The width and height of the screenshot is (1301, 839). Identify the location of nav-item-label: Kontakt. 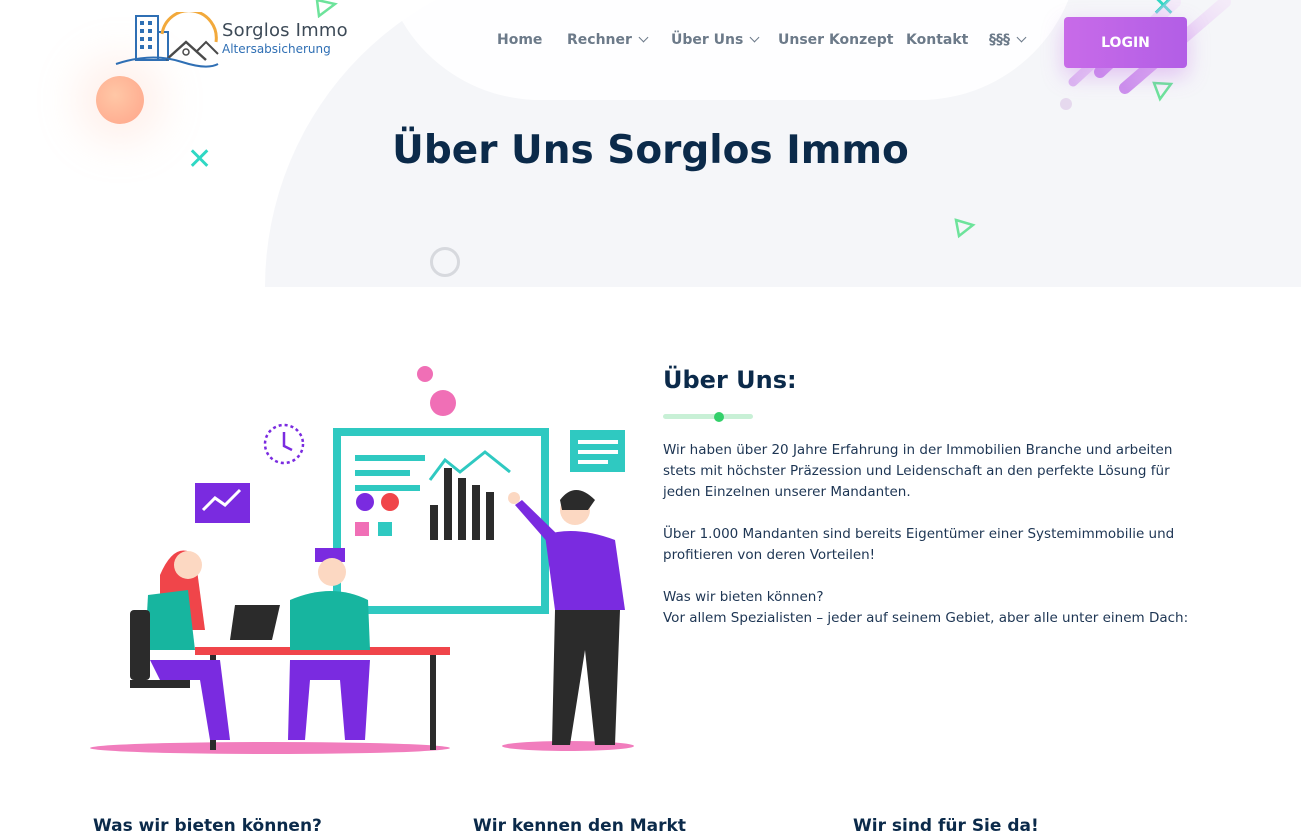
(937, 40).